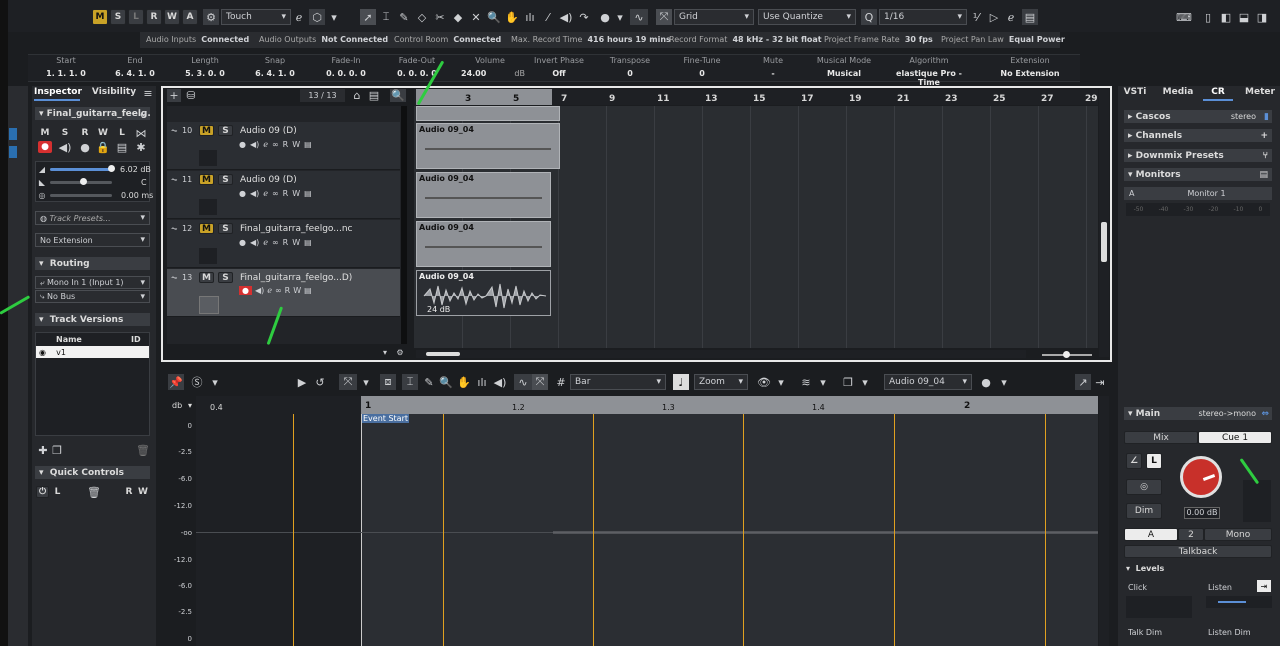 Image resolution: width=1280 pixels, height=646 pixels. What do you see at coordinates (334, 17) in the screenshot?
I see `snap-mode-dropdown-icon: ▾` at bounding box center [334, 17].